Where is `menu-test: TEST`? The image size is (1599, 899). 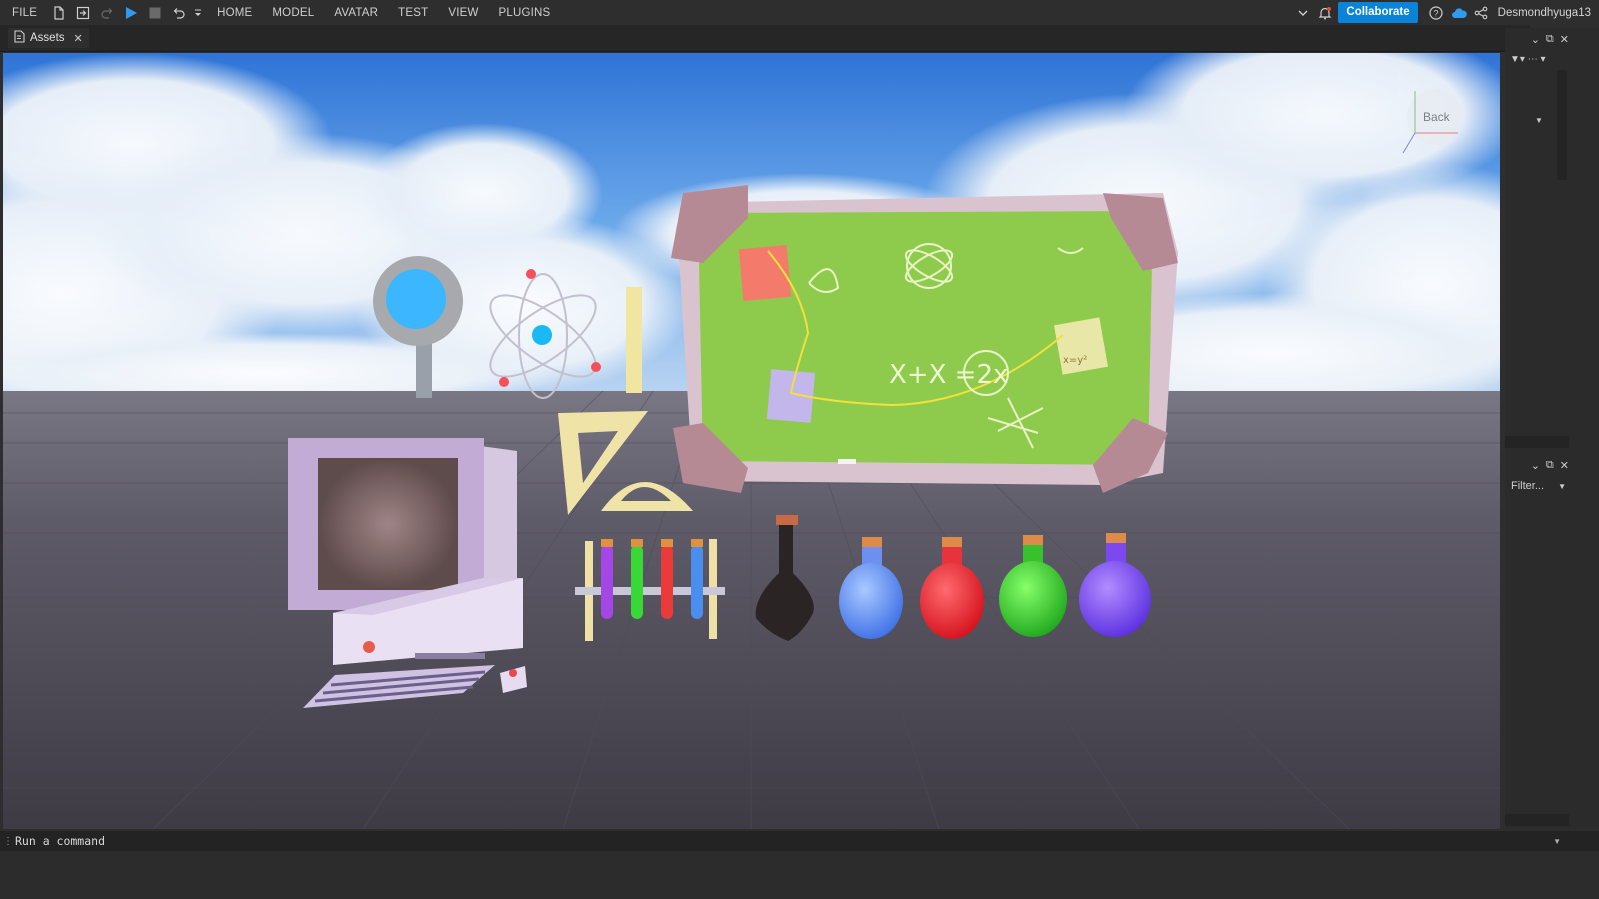 menu-test: TEST is located at coordinates (413, 13).